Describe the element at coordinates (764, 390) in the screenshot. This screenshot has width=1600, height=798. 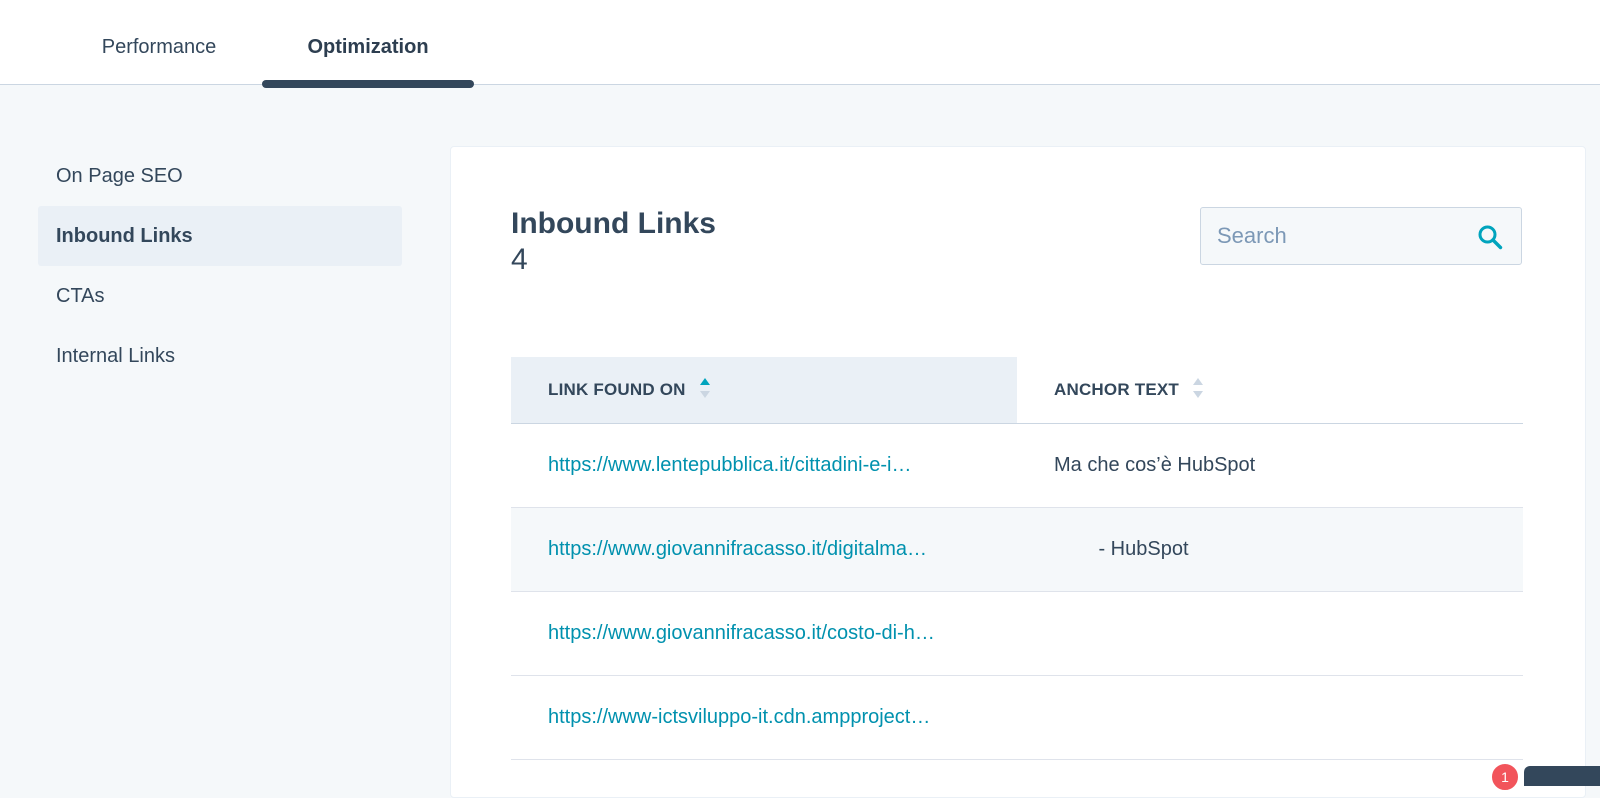
I see `column-header-link-found-on: LINK FOUND ON` at that location.